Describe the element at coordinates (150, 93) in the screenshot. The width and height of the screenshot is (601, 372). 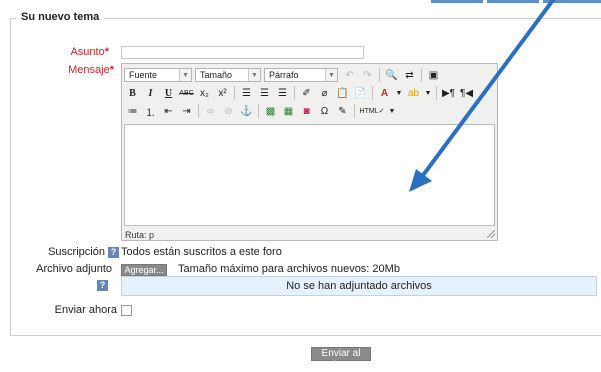
I see `italic-button: I` at that location.